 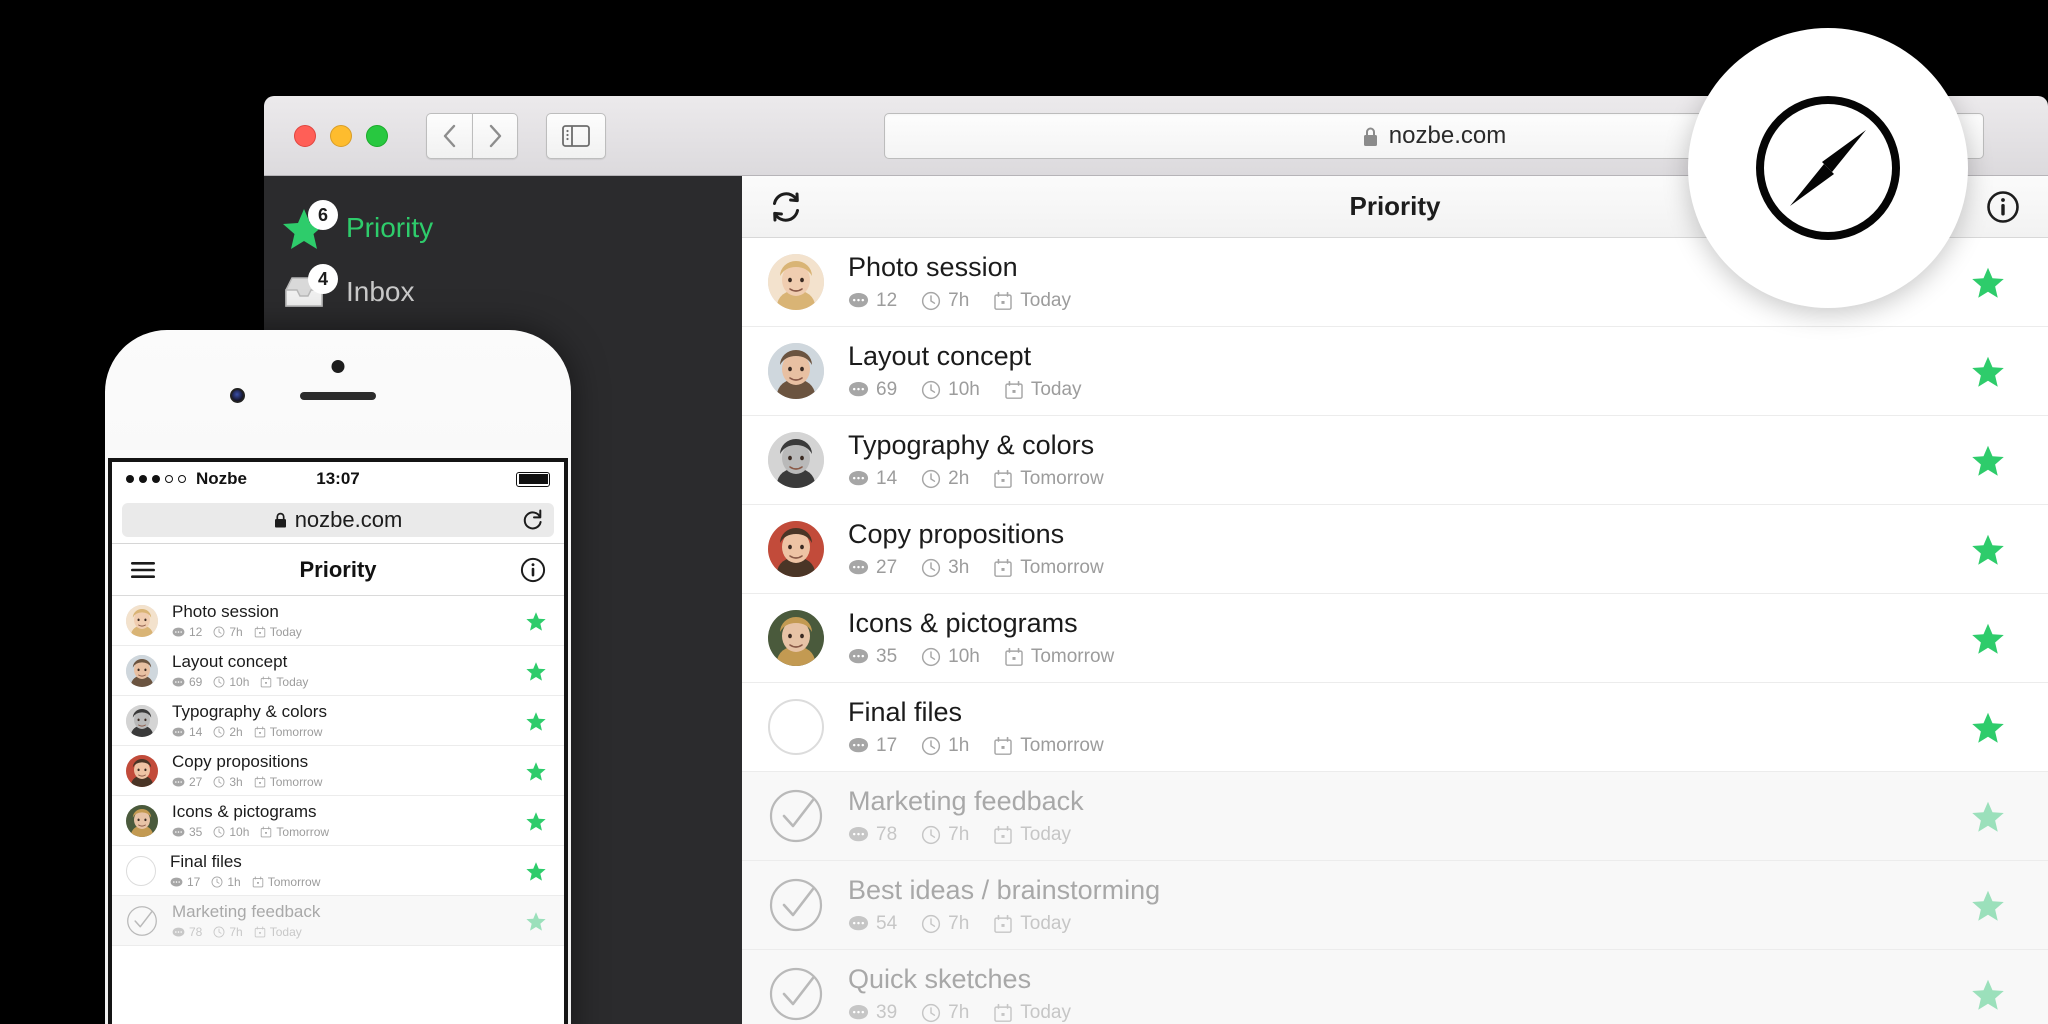 I want to click on ios-info-button, so click(x=533, y=570).